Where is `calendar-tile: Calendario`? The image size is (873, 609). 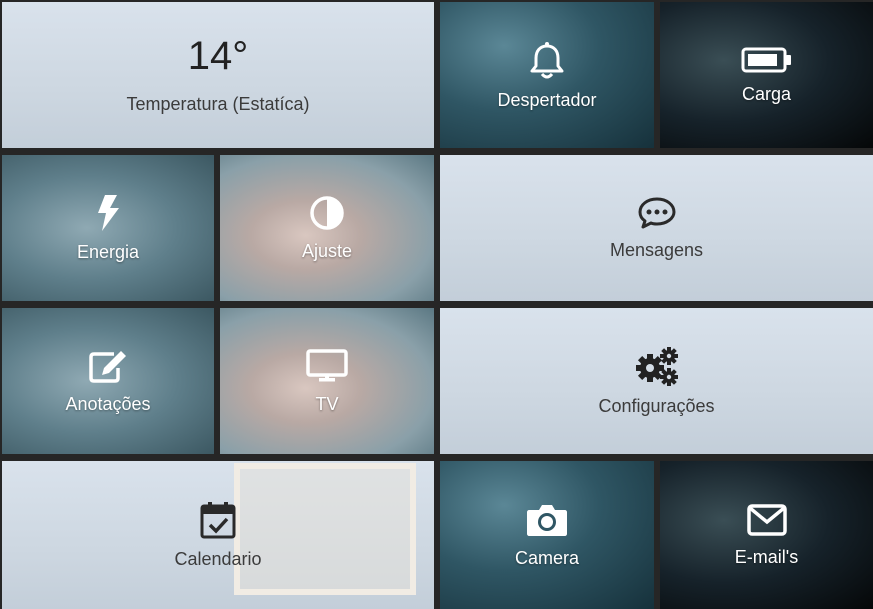 calendar-tile: Calendario is located at coordinates (218, 535).